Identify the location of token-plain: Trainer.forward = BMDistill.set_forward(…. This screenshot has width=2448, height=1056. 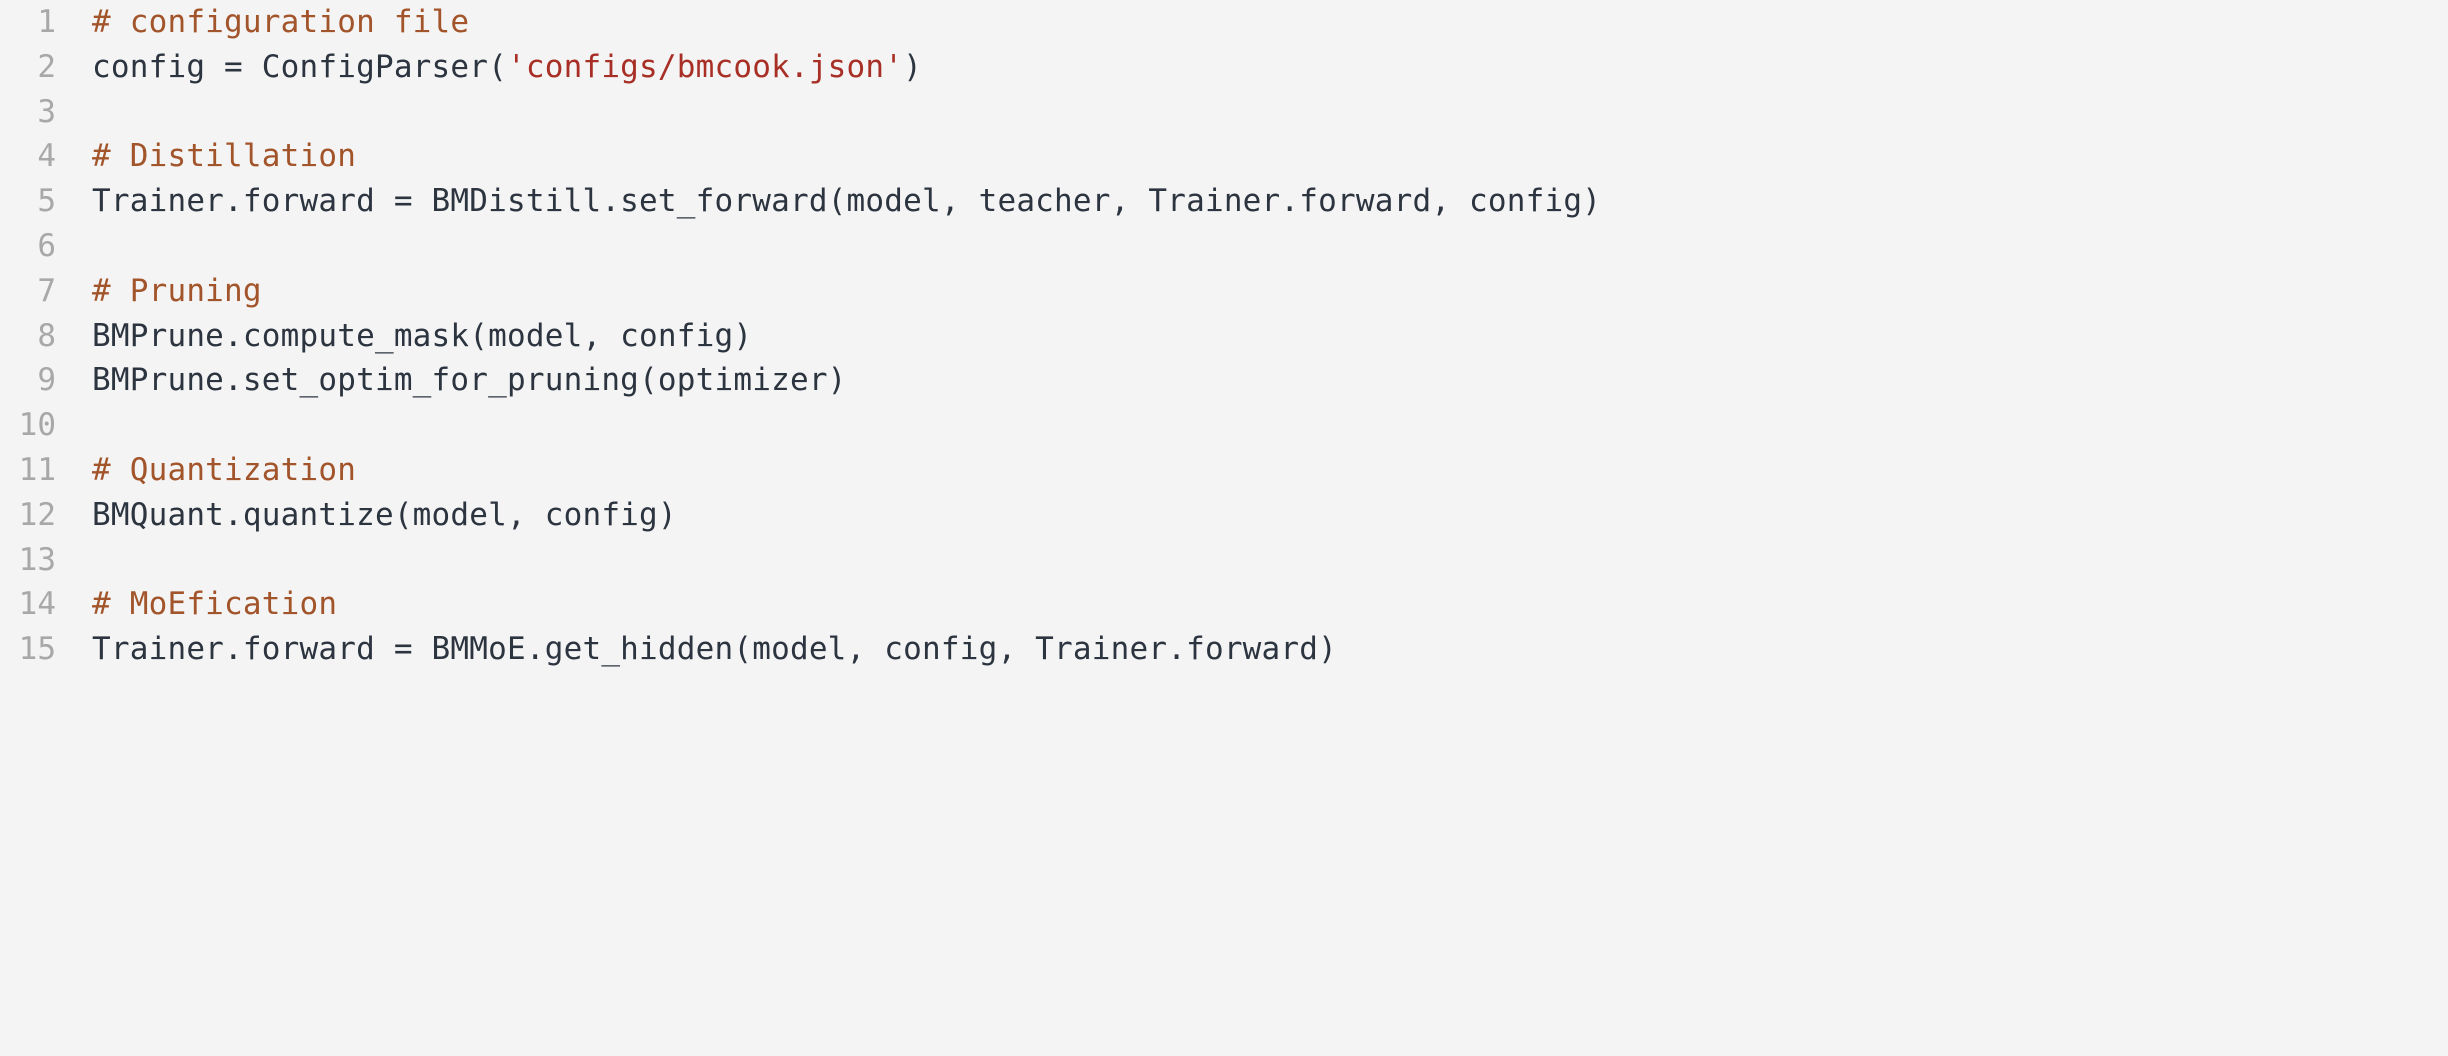
(847, 201).